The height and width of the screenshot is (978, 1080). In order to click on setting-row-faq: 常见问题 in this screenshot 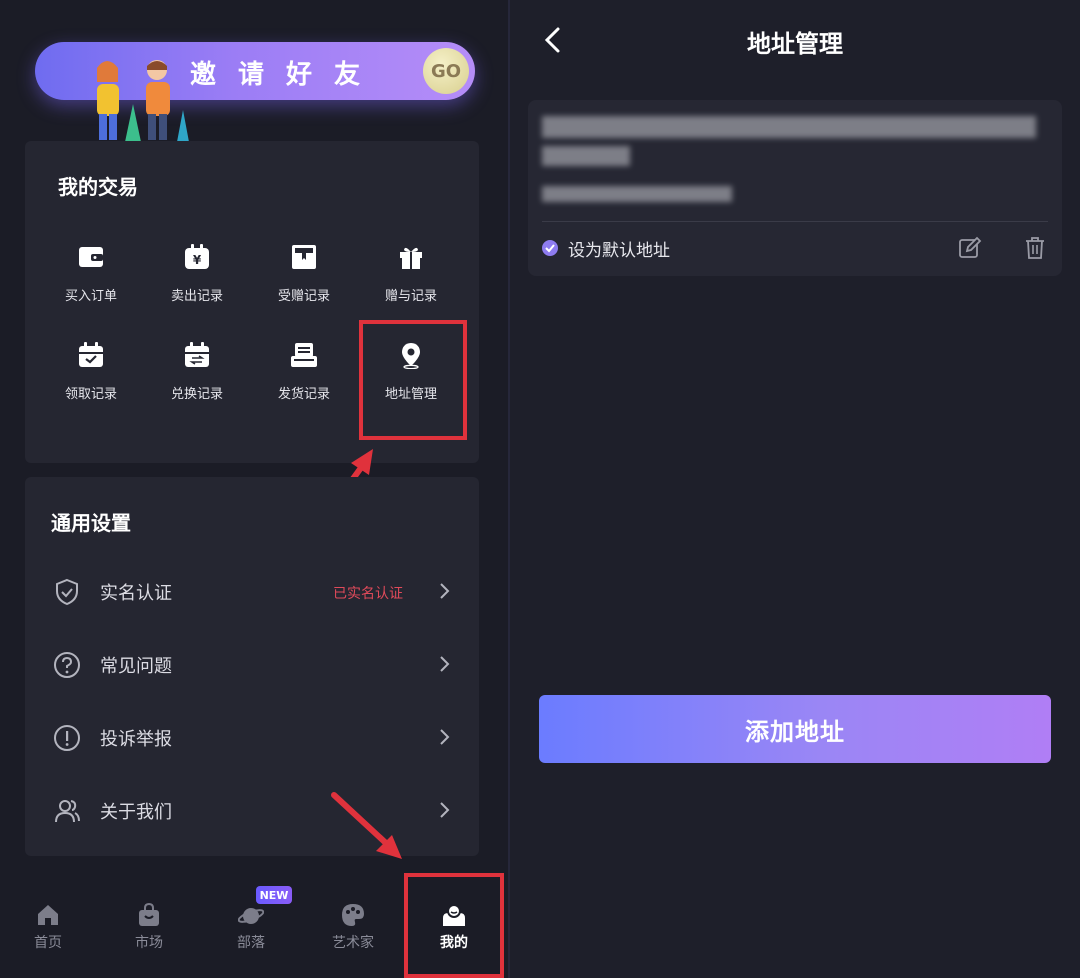, I will do `click(252, 665)`.